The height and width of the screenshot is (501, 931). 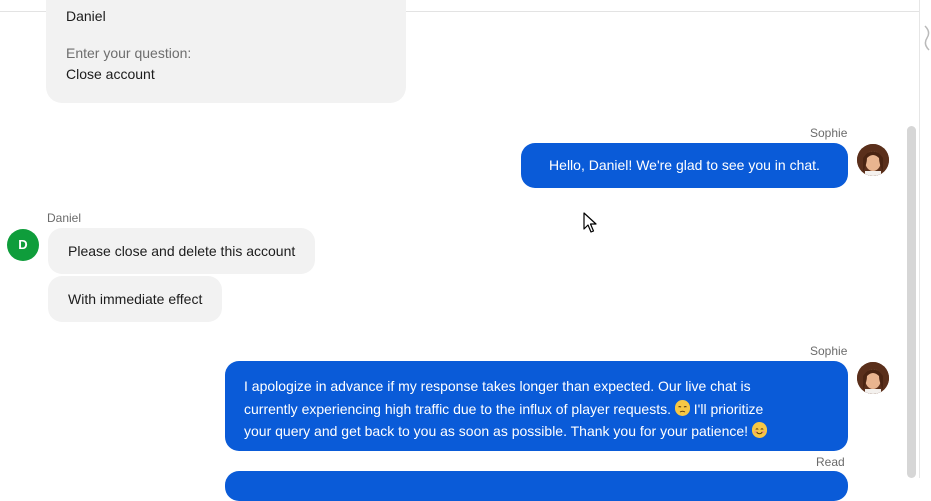 I want to click on read-receipt: Read, so click(x=830, y=462).